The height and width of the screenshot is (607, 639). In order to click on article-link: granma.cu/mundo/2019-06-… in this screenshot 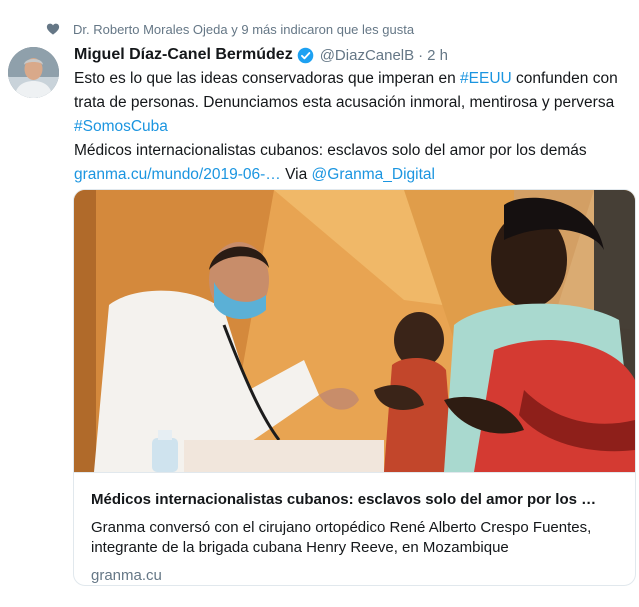, I will do `click(177, 174)`.